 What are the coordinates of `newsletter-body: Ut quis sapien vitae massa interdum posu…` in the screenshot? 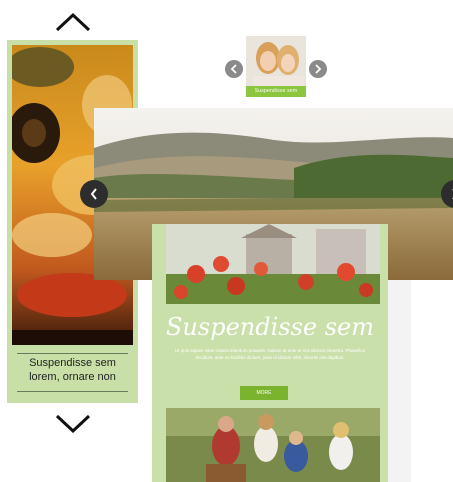 It's located at (270, 354).